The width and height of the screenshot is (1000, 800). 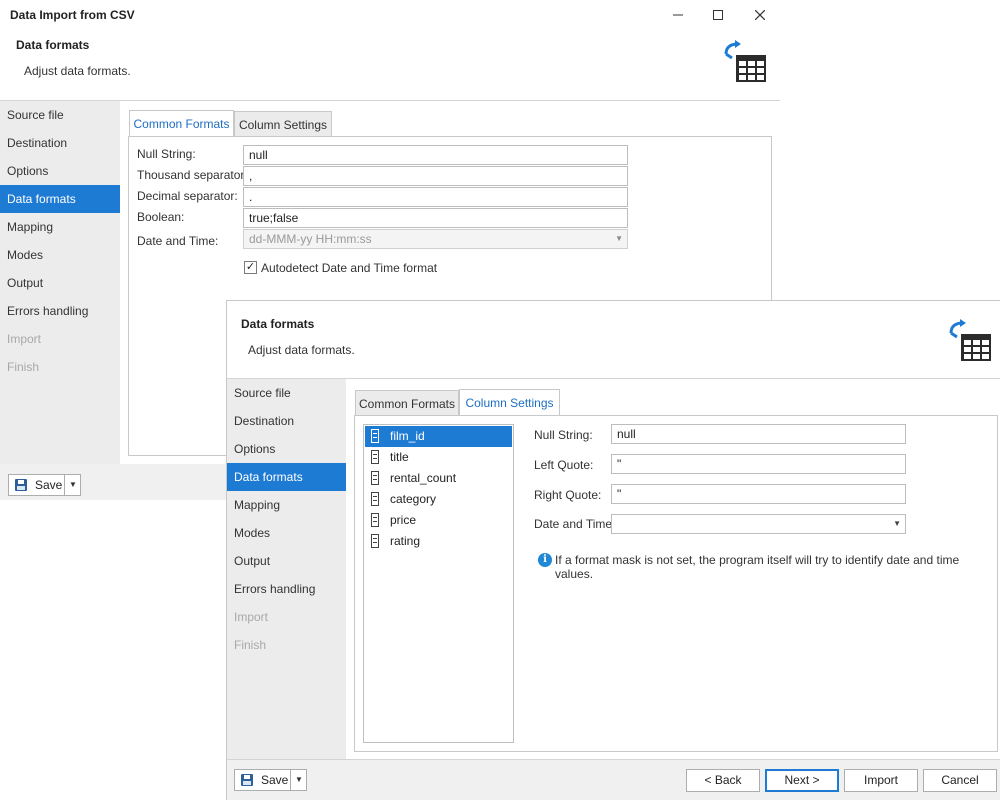 I want to click on cancel-button: Cancel, so click(x=960, y=780).